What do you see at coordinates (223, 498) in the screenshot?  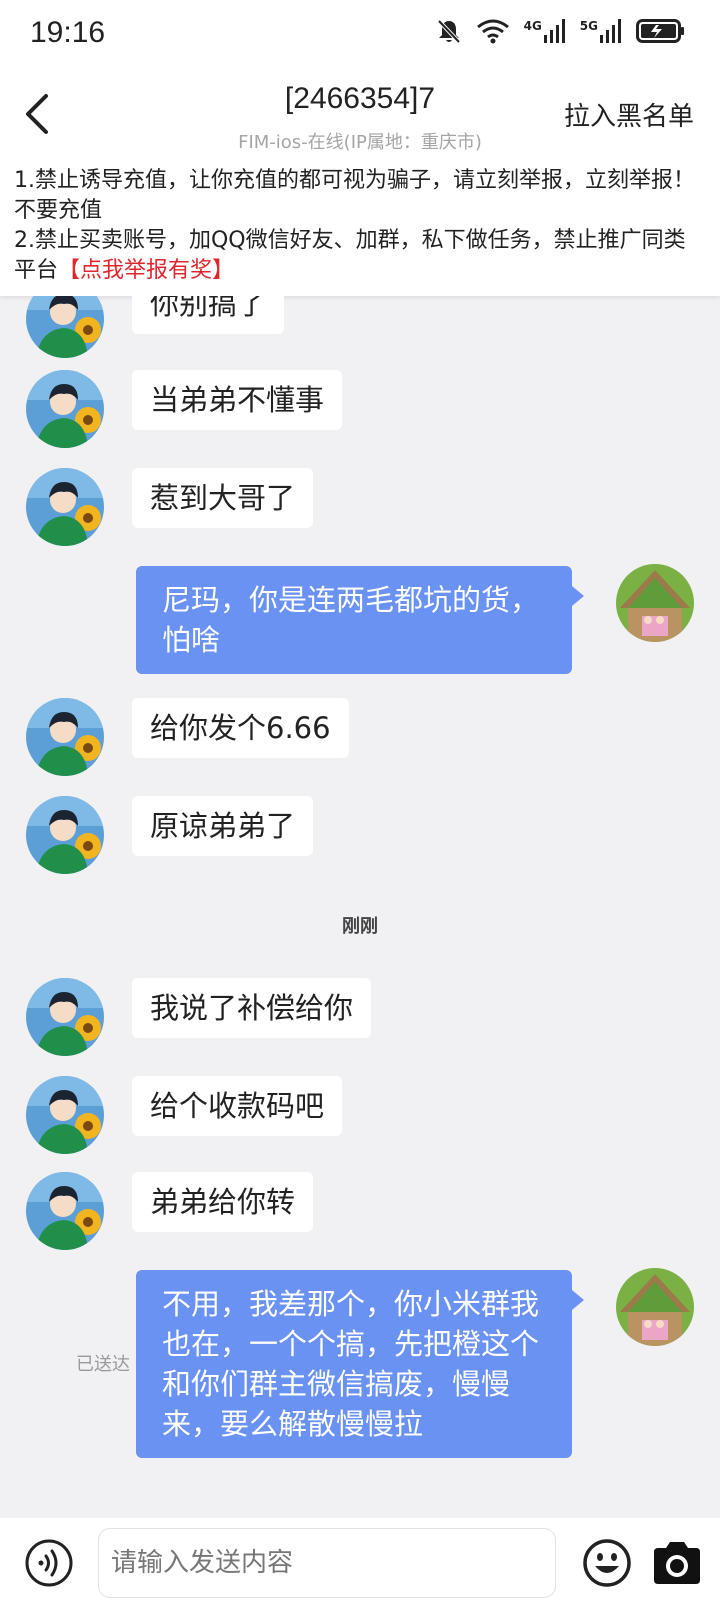 I see `message-bubble: 惹到大哥了` at bounding box center [223, 498].